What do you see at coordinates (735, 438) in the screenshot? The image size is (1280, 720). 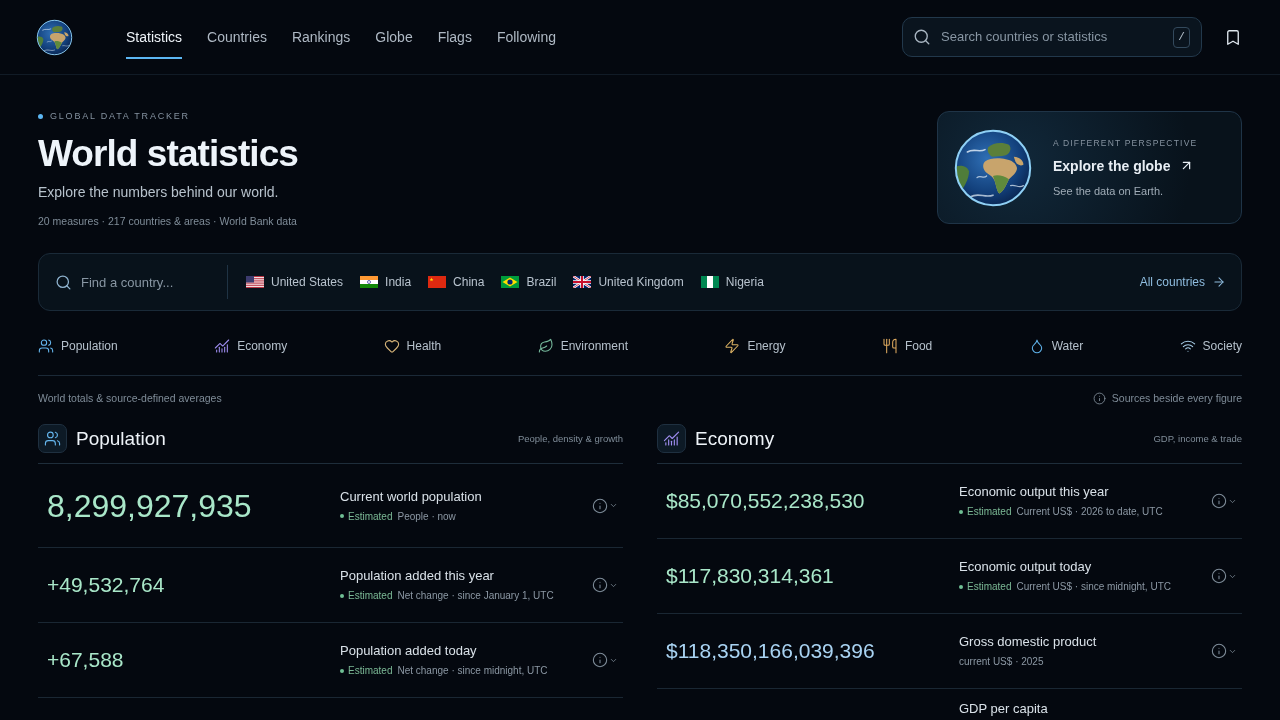 I see `section-title: Economy` at bounding box center [735, 438].